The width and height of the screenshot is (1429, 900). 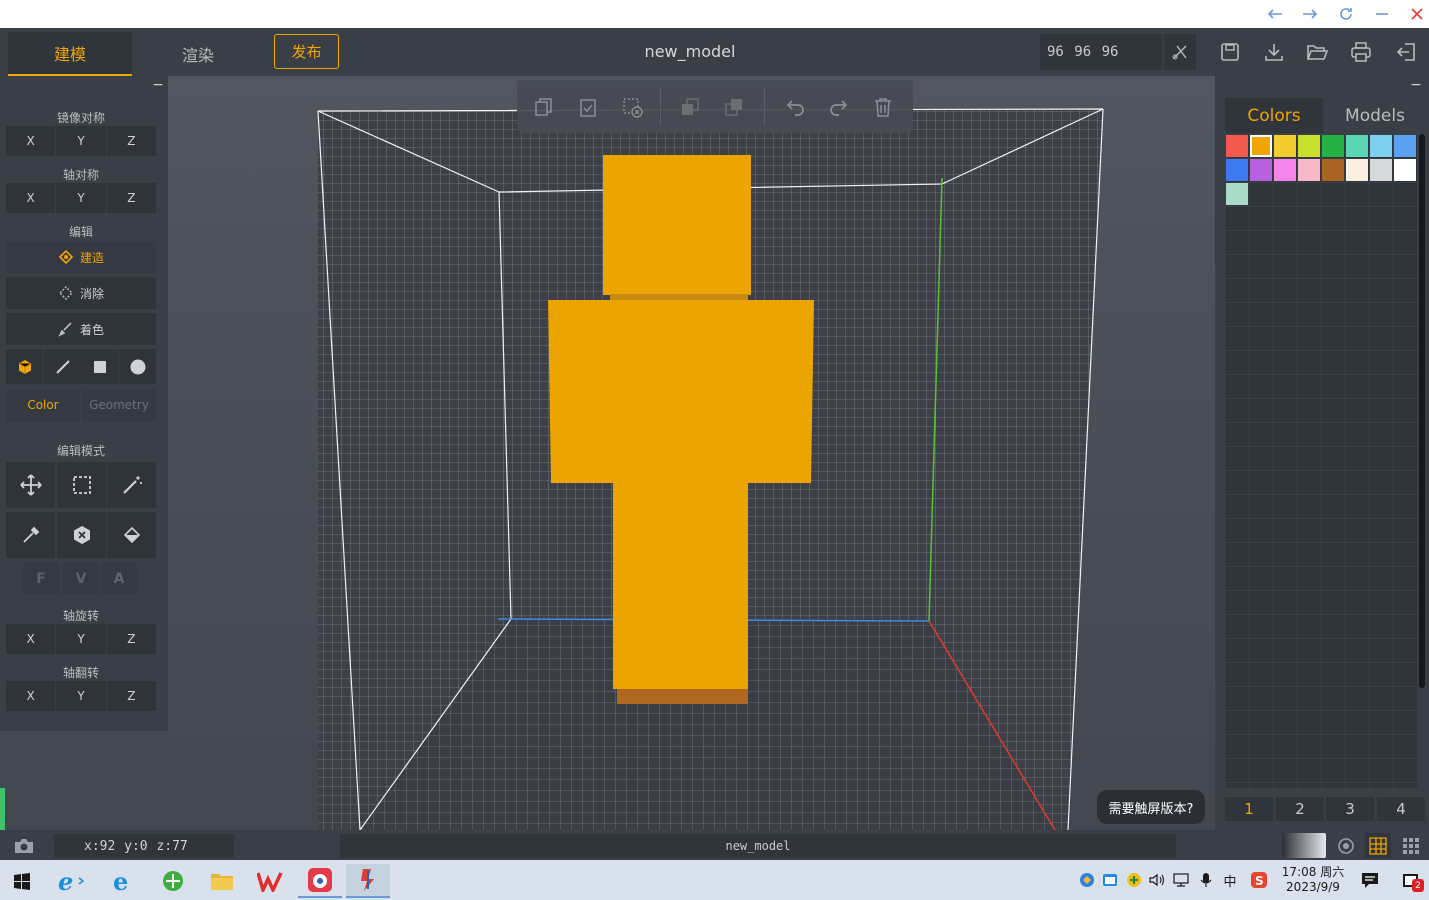 I want to click on action-center-icon, so click(x=1370, y=880).